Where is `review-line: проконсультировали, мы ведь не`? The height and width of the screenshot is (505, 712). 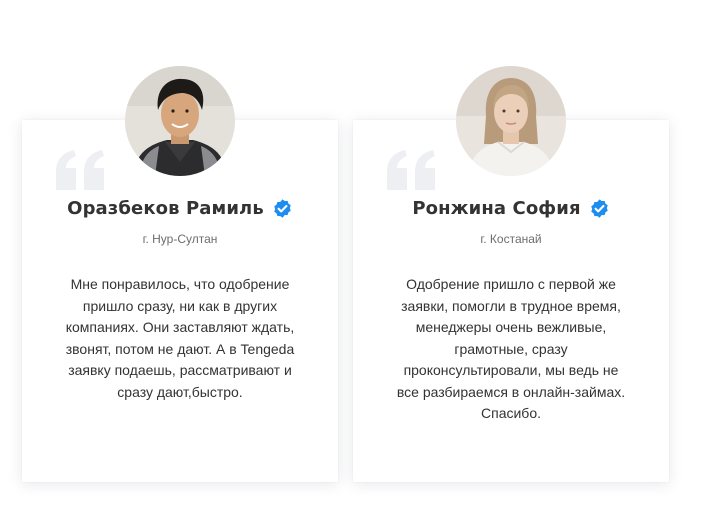 review-line: проконсультировали, мы ведь не is located at coordinates (511, 370).